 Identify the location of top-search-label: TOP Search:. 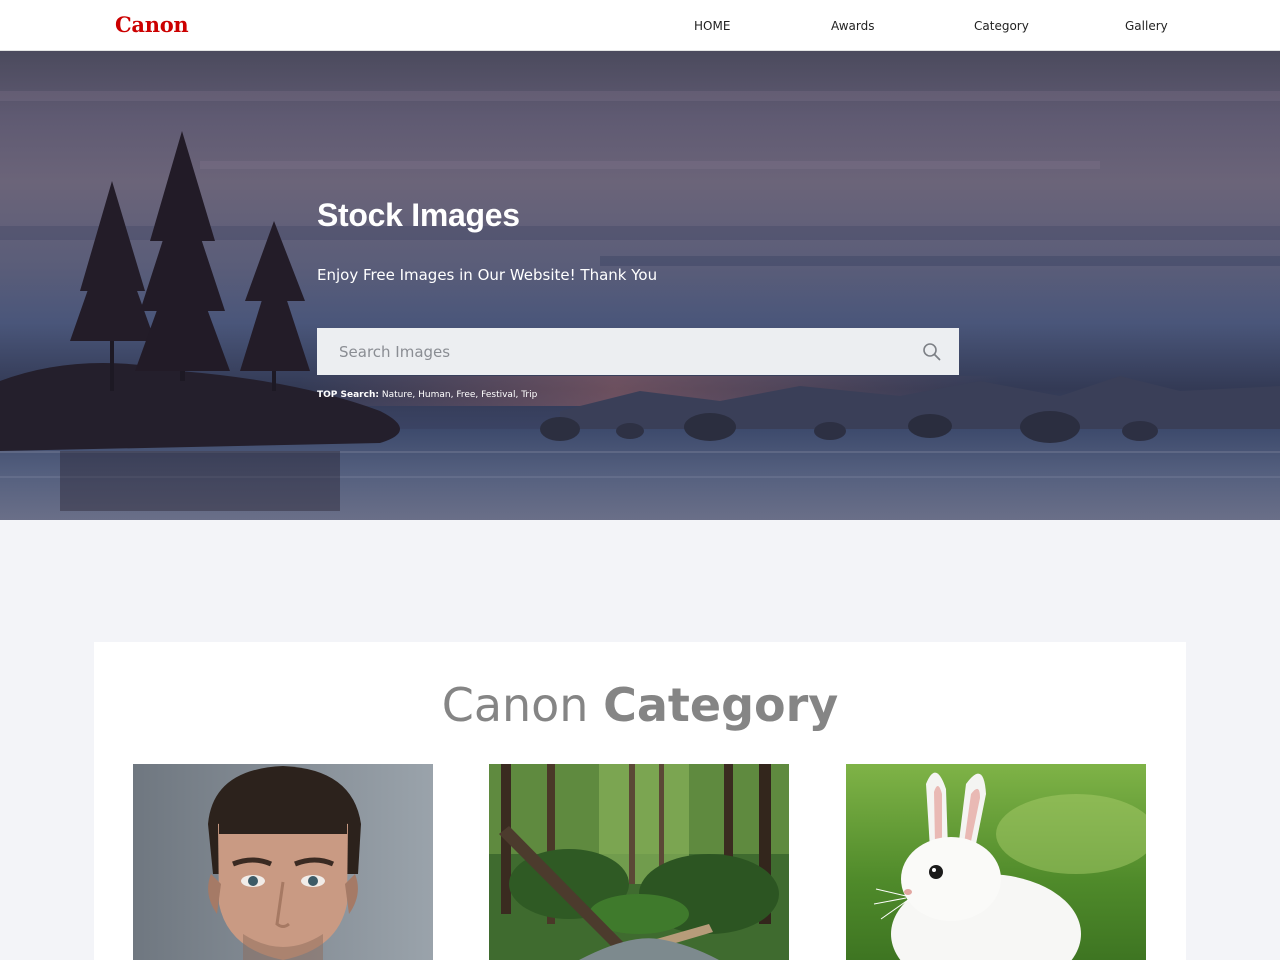
(348, 395).